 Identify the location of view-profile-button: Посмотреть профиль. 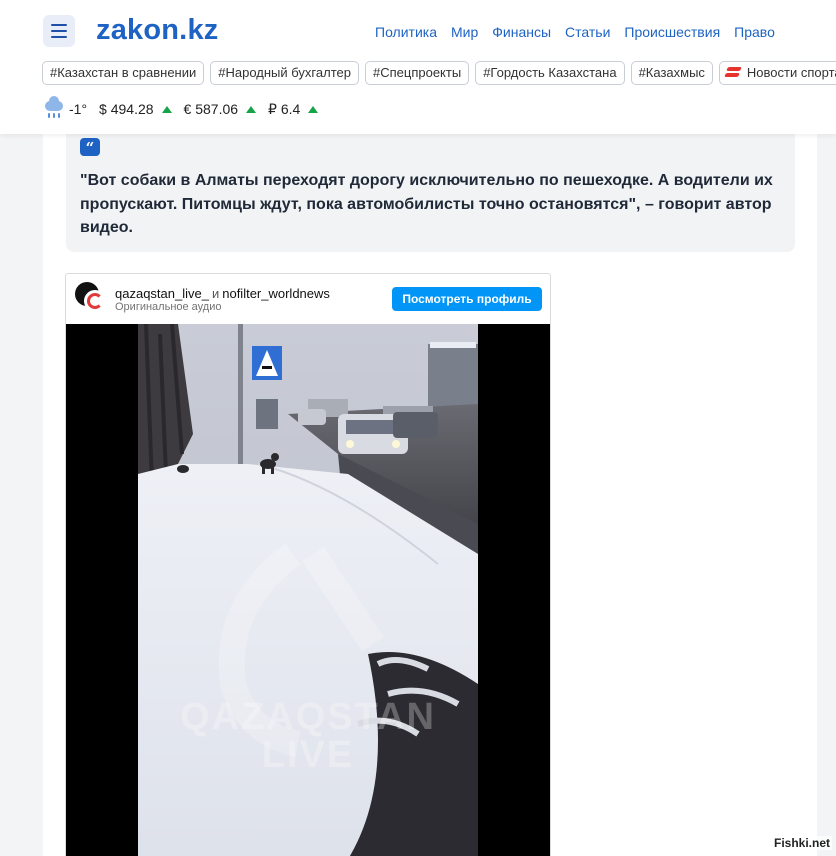
(467, 299).